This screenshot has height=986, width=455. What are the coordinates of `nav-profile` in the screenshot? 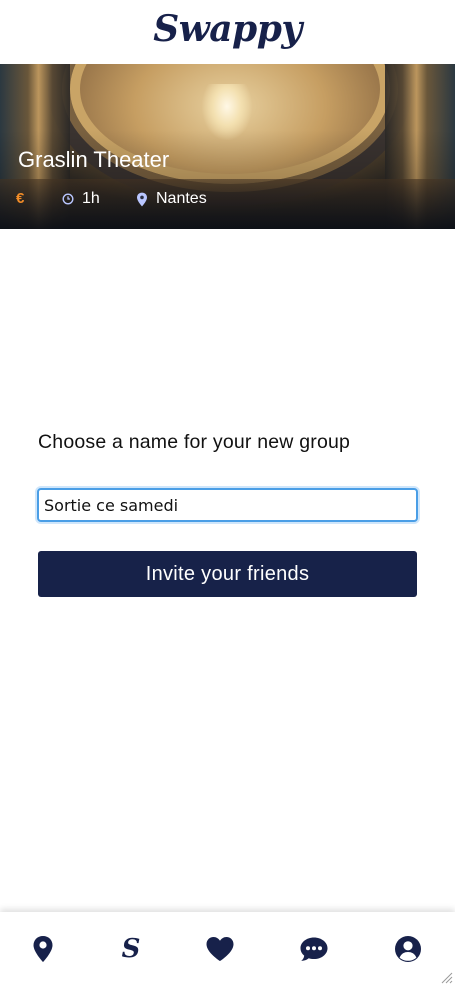 It's located at (408, 949).